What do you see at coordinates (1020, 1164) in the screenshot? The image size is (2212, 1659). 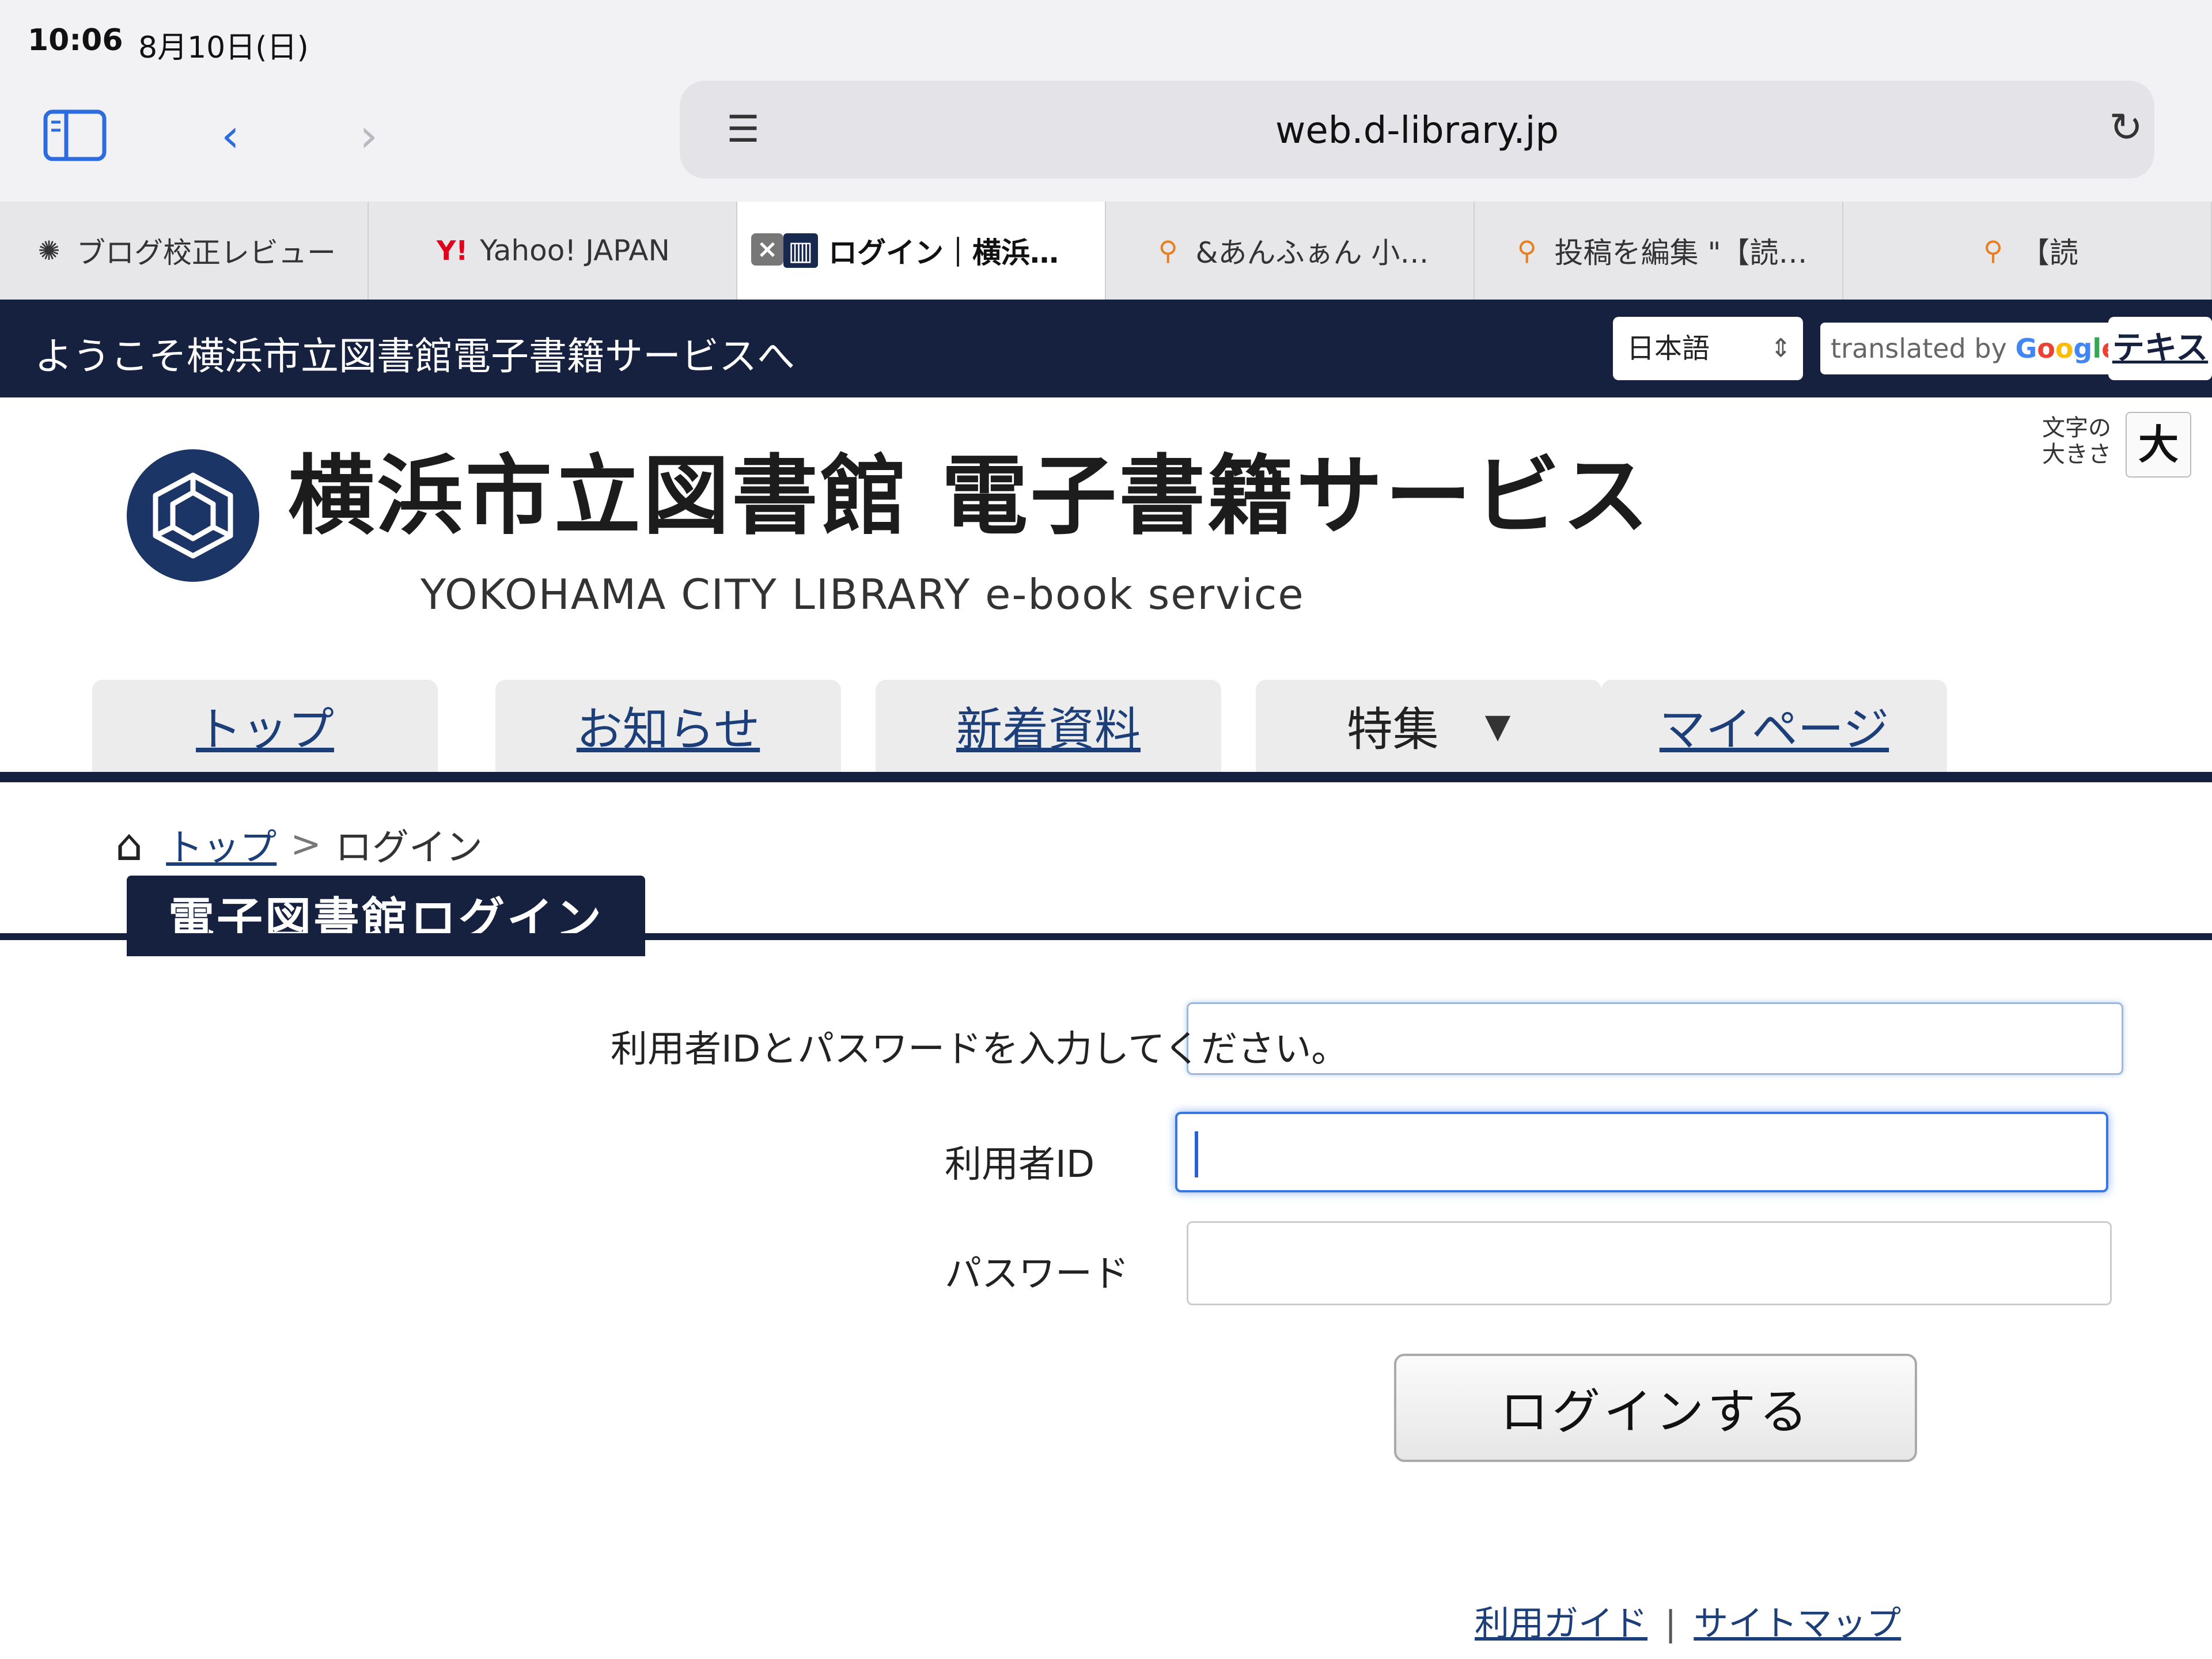 I see `user-id-label: 利用者ID` at bounding box center [1020, 1164].